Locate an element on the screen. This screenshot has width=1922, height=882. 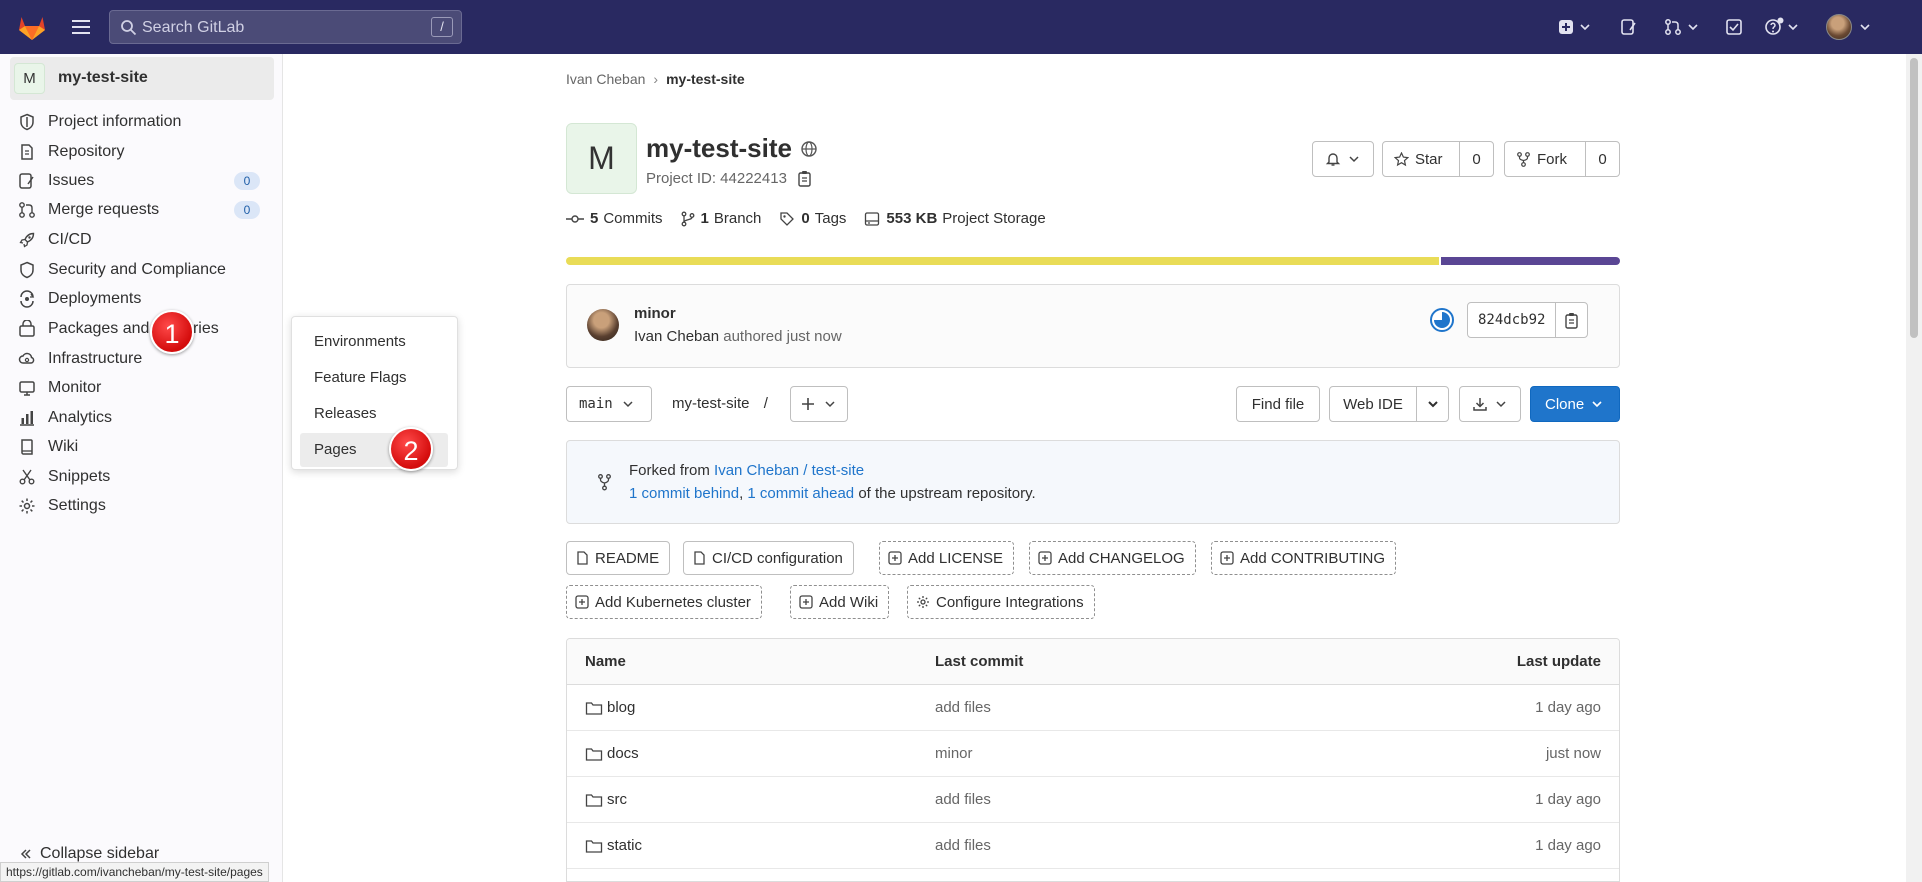
tags-label: Tags is located at coordinates (830, 218).